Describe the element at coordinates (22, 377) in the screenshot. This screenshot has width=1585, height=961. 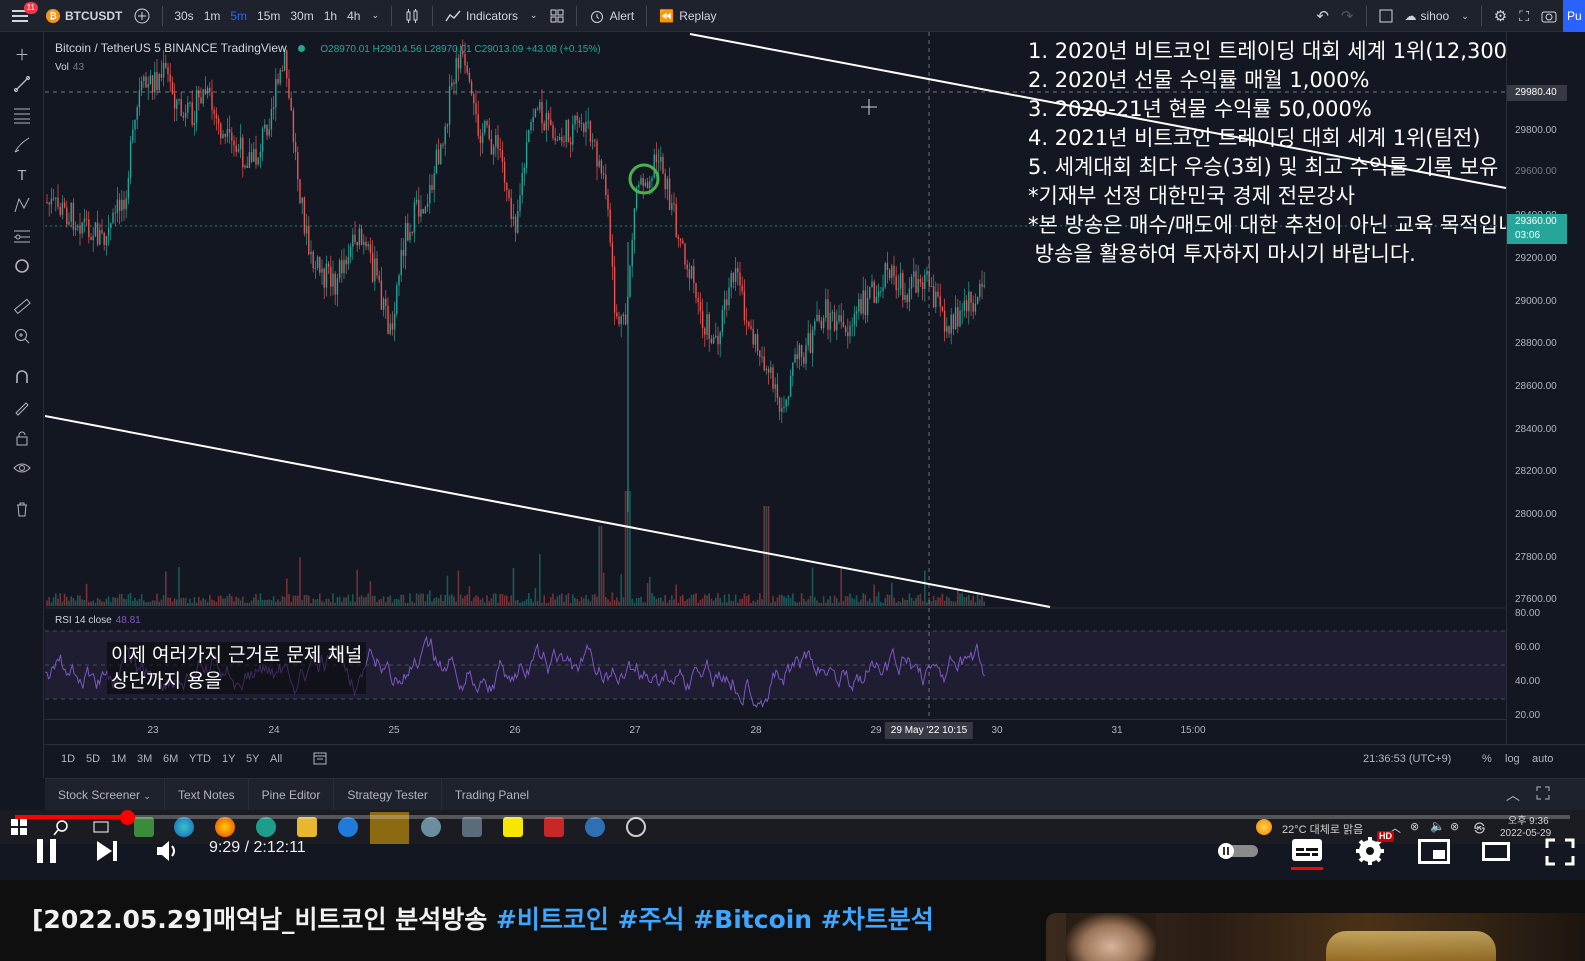
I see `magnet-icon` at that location.